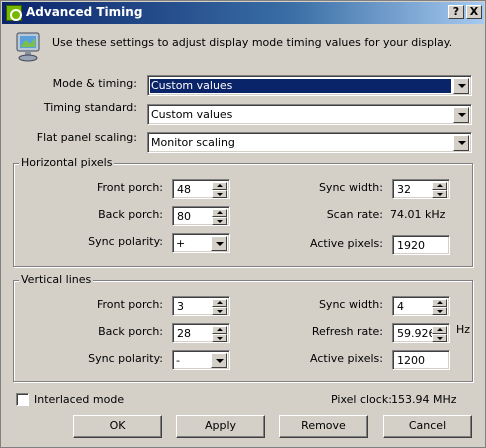  What do you see at coordinates (300, 86) in the screenshot?
I see `mode-timing-value: Custom values` at bounding box center [300, 86].